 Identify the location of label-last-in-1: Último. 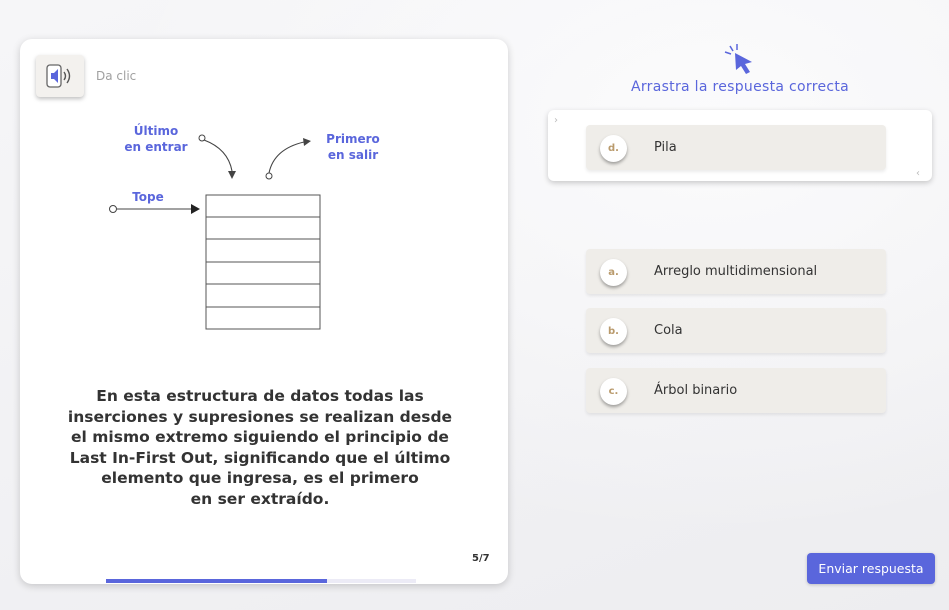
(156, 130).